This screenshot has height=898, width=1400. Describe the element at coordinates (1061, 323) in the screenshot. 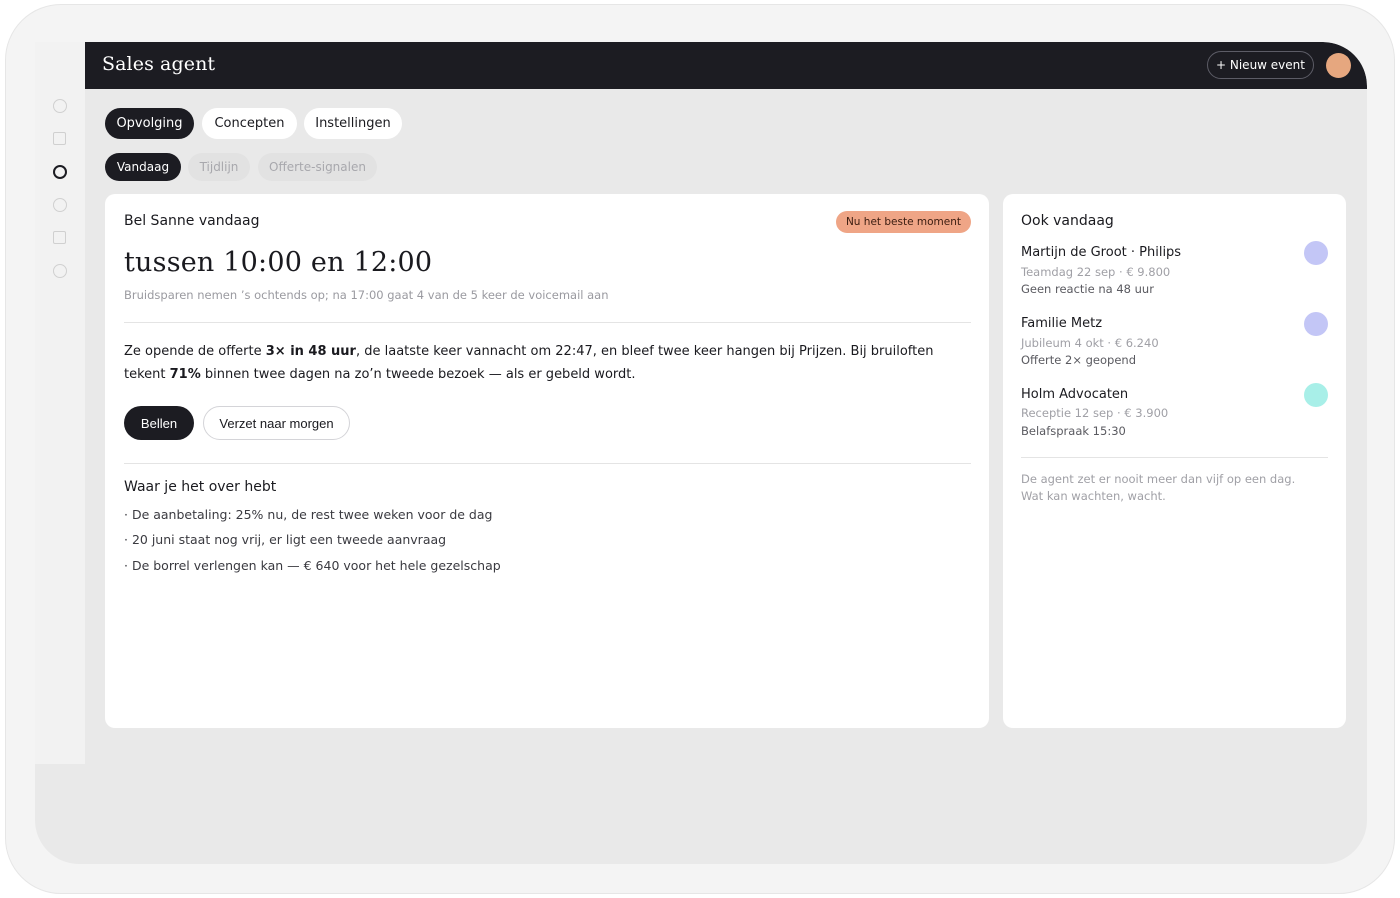

I see `person-name: Familie Metz` at that location.